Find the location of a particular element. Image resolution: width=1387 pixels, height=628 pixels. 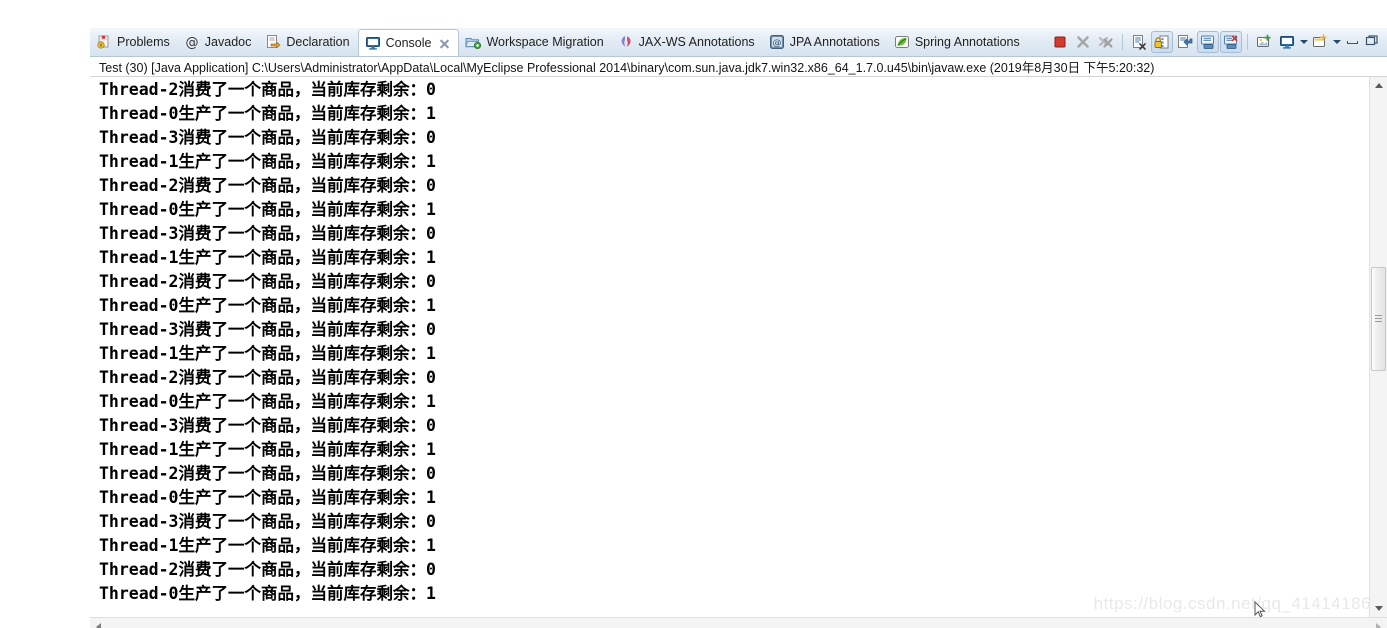

word-wrap-button is located at coordinates (1185, 42).